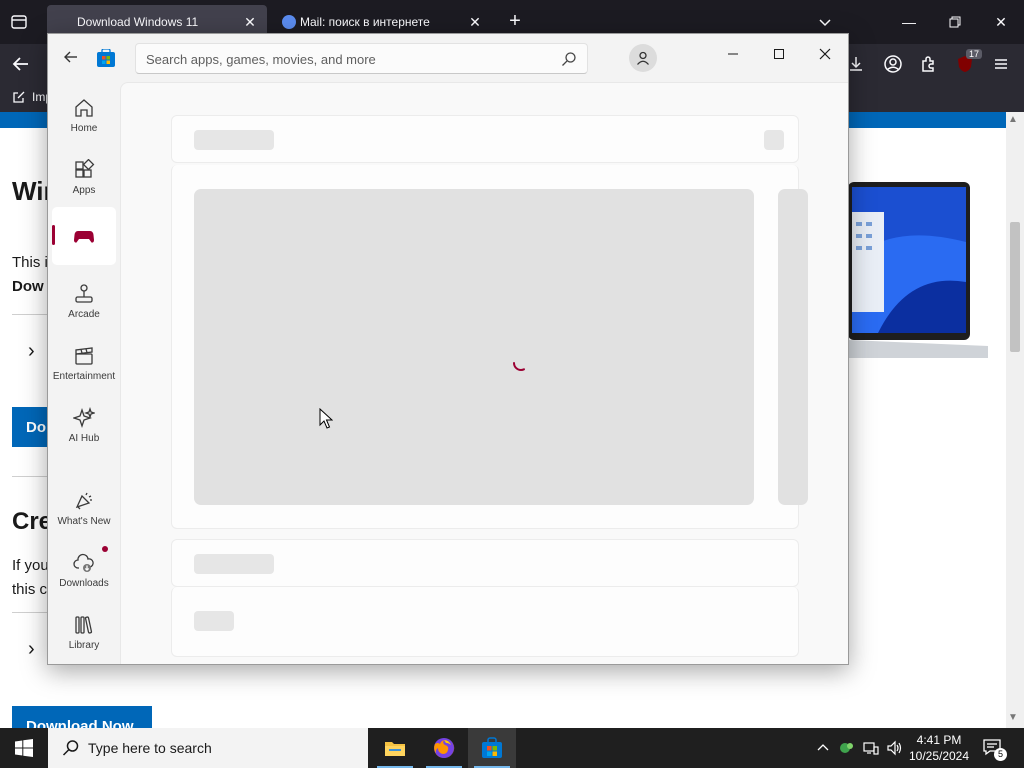 The height and width of the screenshot is (768, 1024). What do you see at coordinates (1015, 420) in the screenshot?
I see `page-scrollbar` at bounding box center [1015, 420].